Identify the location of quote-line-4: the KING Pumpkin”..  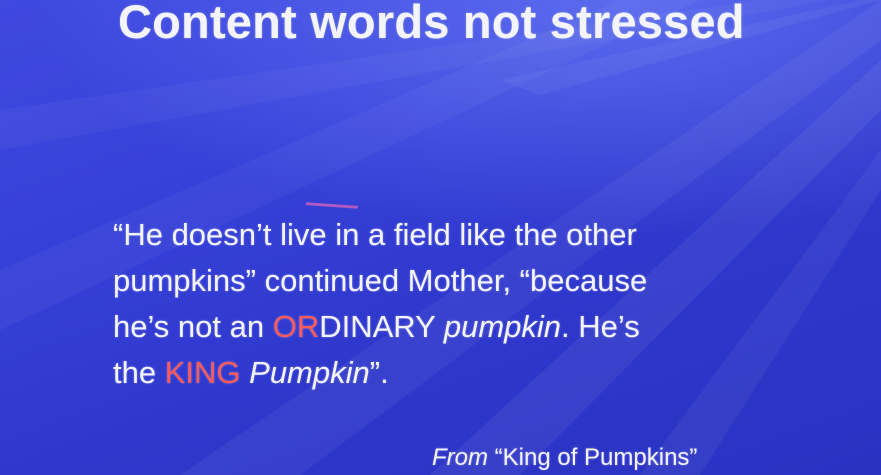
(473, 373).